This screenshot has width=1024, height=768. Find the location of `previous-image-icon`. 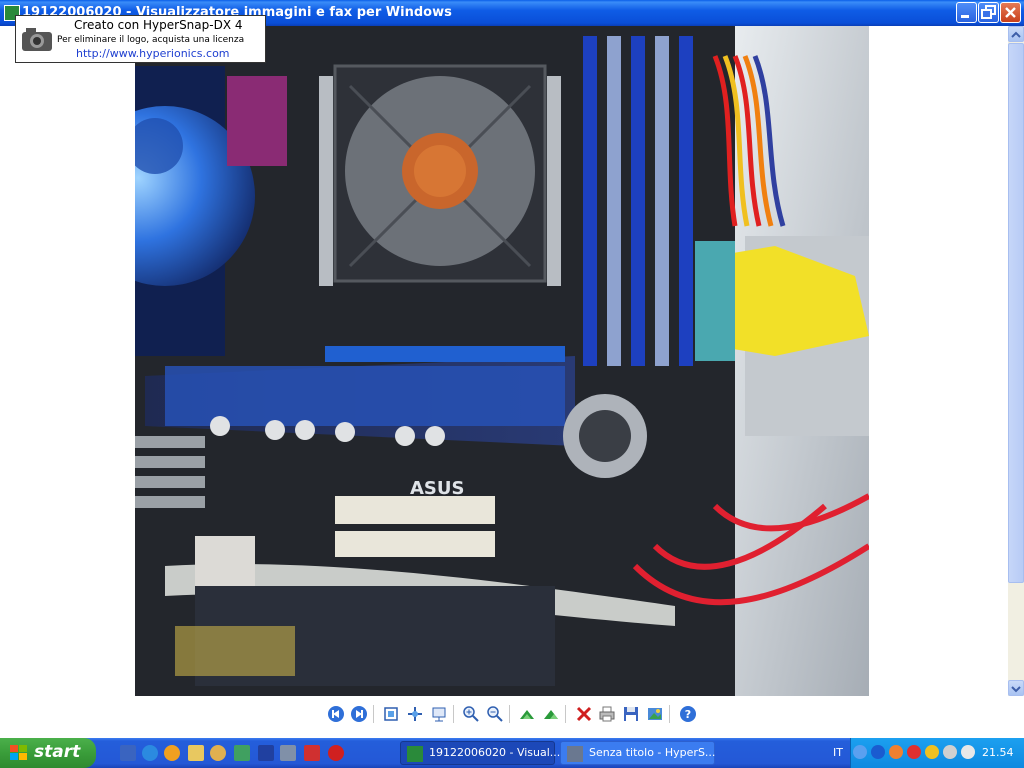

previous-image-icon is located at coordinates (336, 714).